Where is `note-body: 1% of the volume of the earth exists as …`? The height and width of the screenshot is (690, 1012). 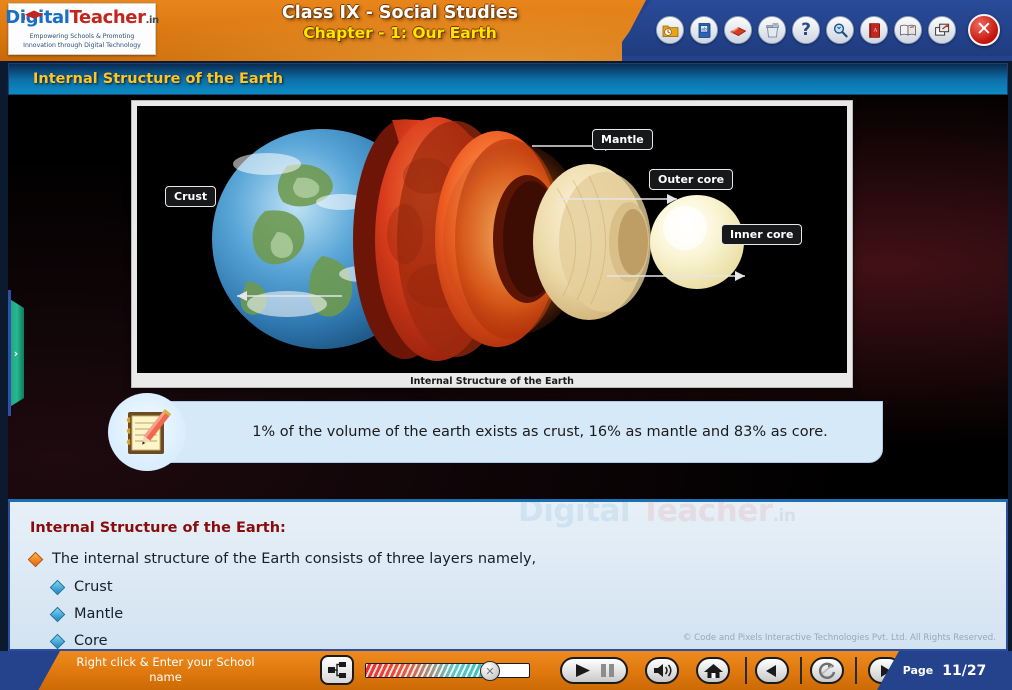 note-body: 1% of the volume of the earth exists as … is located at coordinates (511, 432).